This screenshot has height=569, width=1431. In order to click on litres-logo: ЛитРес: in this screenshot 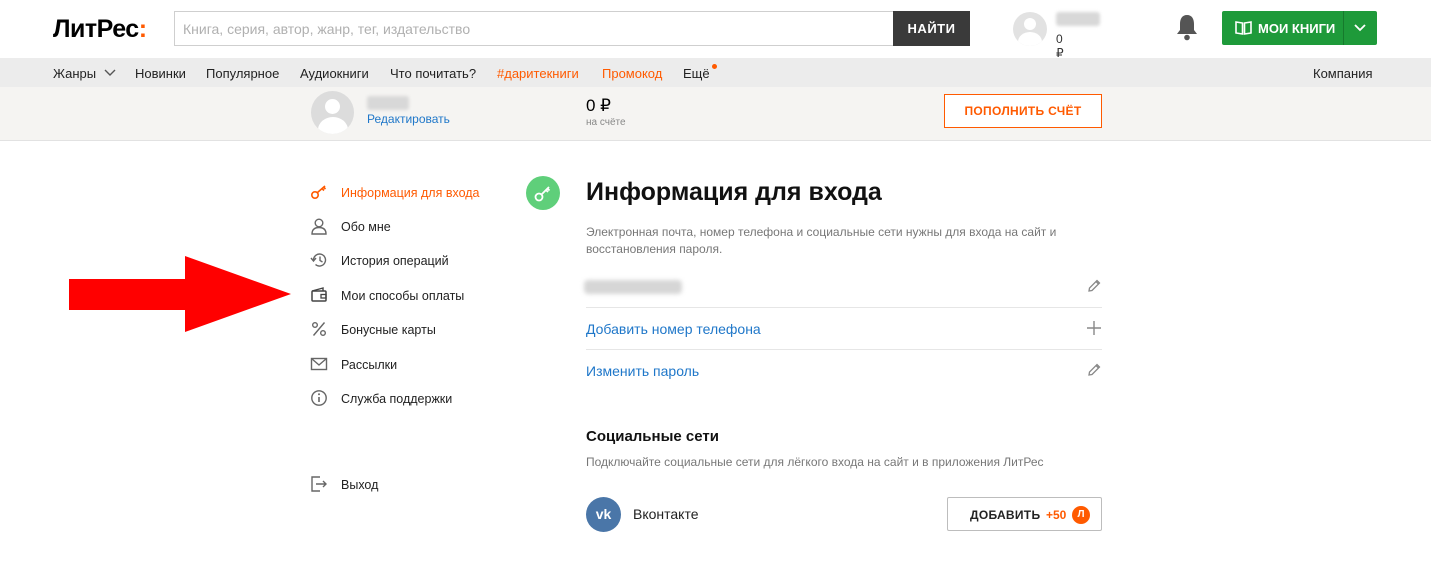, I will do `click(100, 29)`.